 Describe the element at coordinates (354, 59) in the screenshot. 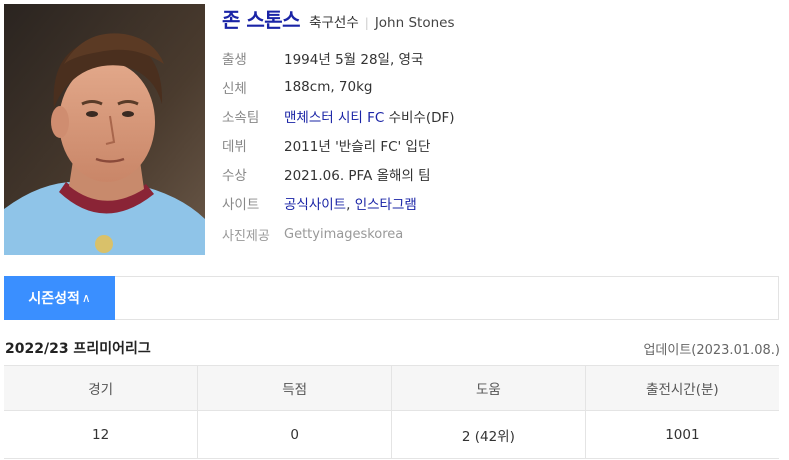

I see `detail-value: 1994년 5월 28일, 영국` at that location.